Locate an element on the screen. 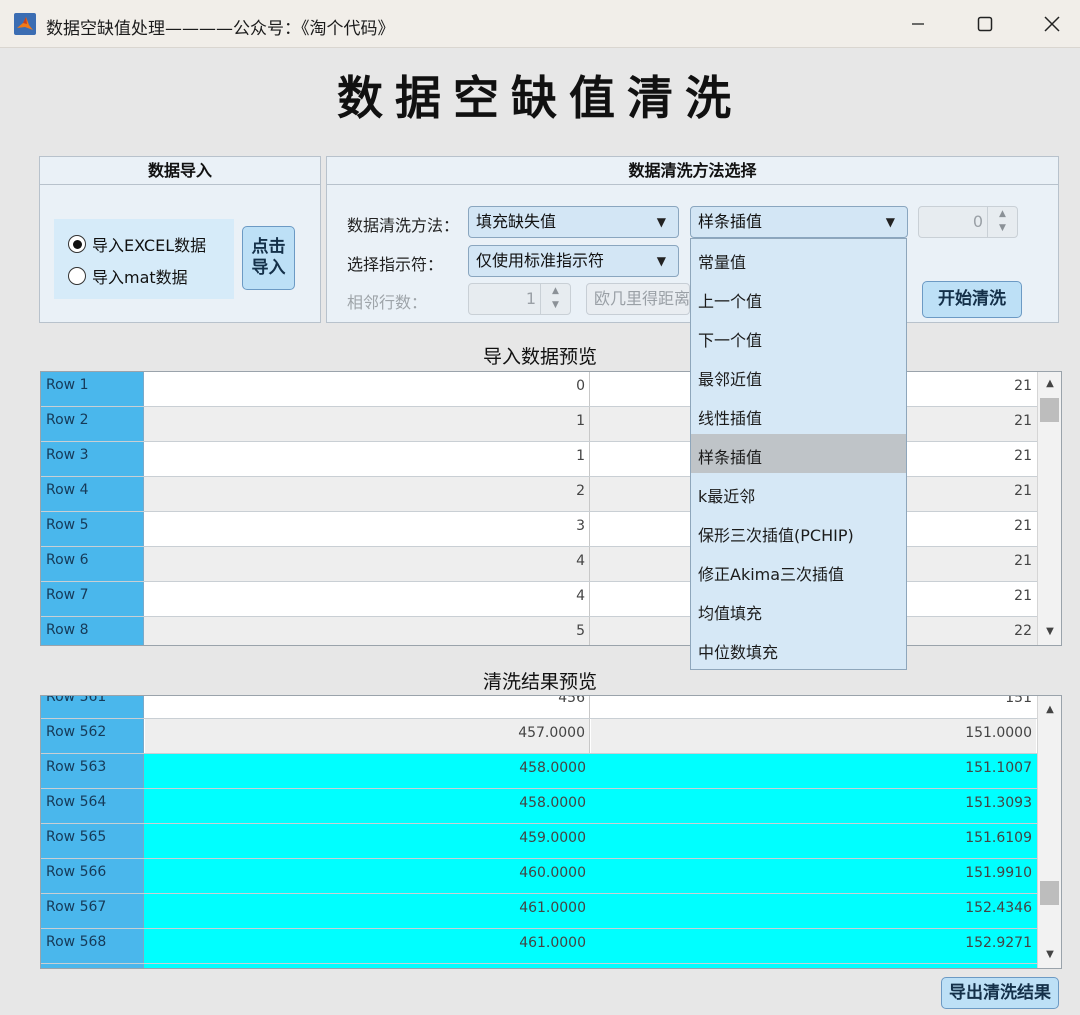  export-button: 导出清洗结果 is located at coordinates (1000, 993).